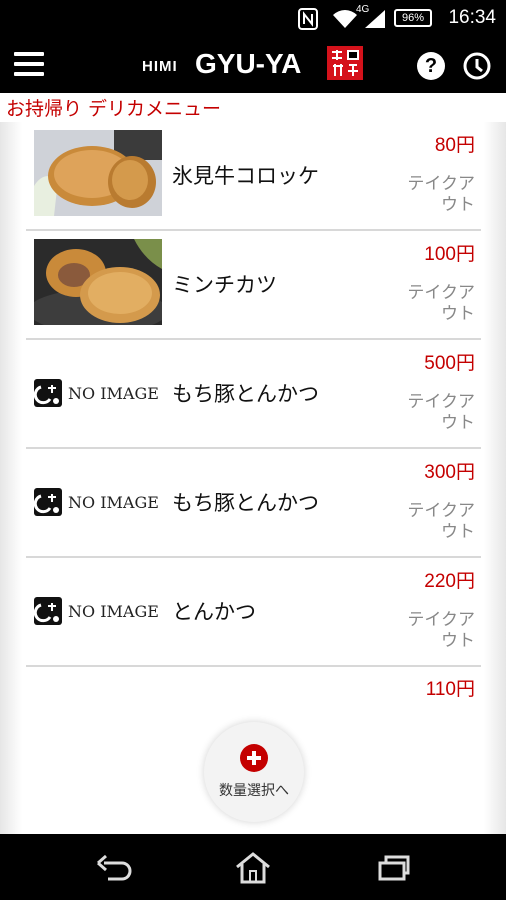  Describe the element at coordinates (345, 63) in the screenshot. I see `brand-seal-logo` at that location.